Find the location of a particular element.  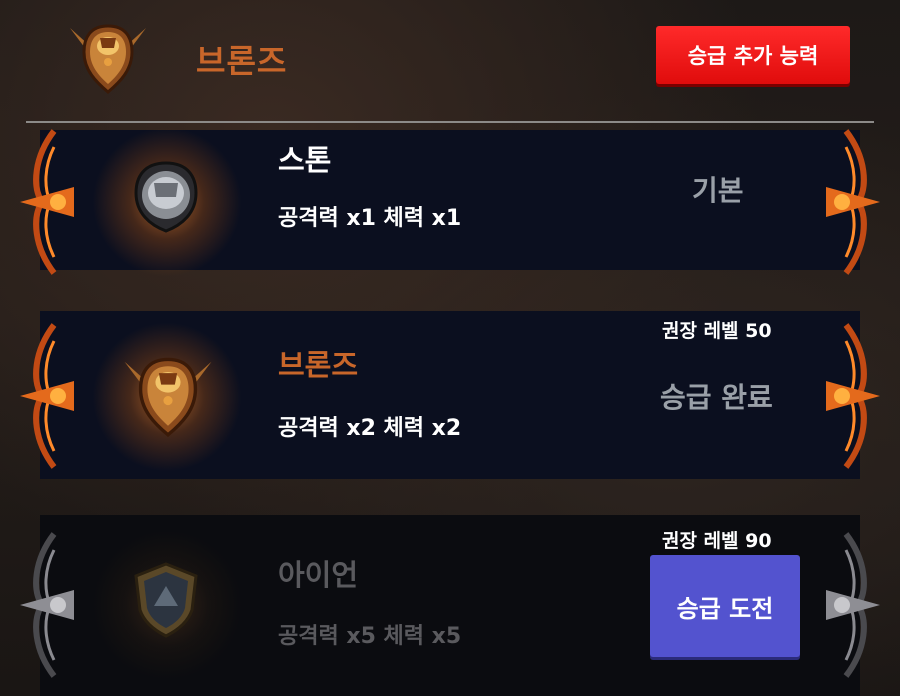

bronze-badge-icon is located at coordinates (168, 397).